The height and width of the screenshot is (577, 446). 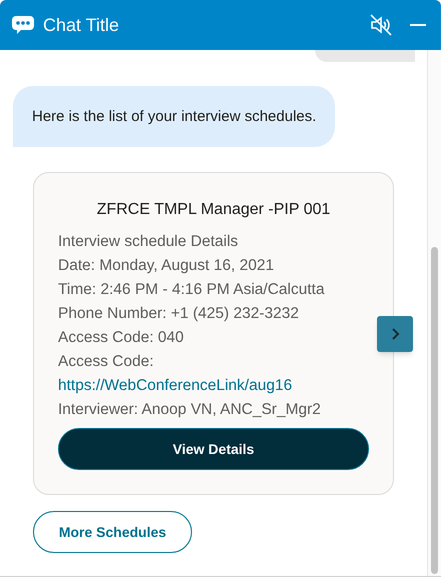 I want to click on schedule-detail: Interviewer: Anoop VN, ANC_Sr_Mgr2, so click(x=190, y=410).